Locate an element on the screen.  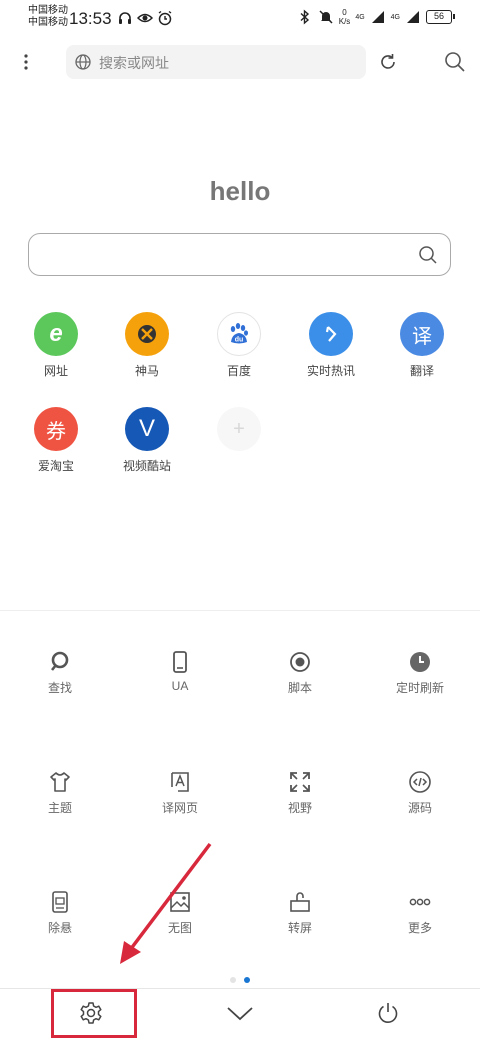
remove-float-icon is located at coordinates (60, 902).